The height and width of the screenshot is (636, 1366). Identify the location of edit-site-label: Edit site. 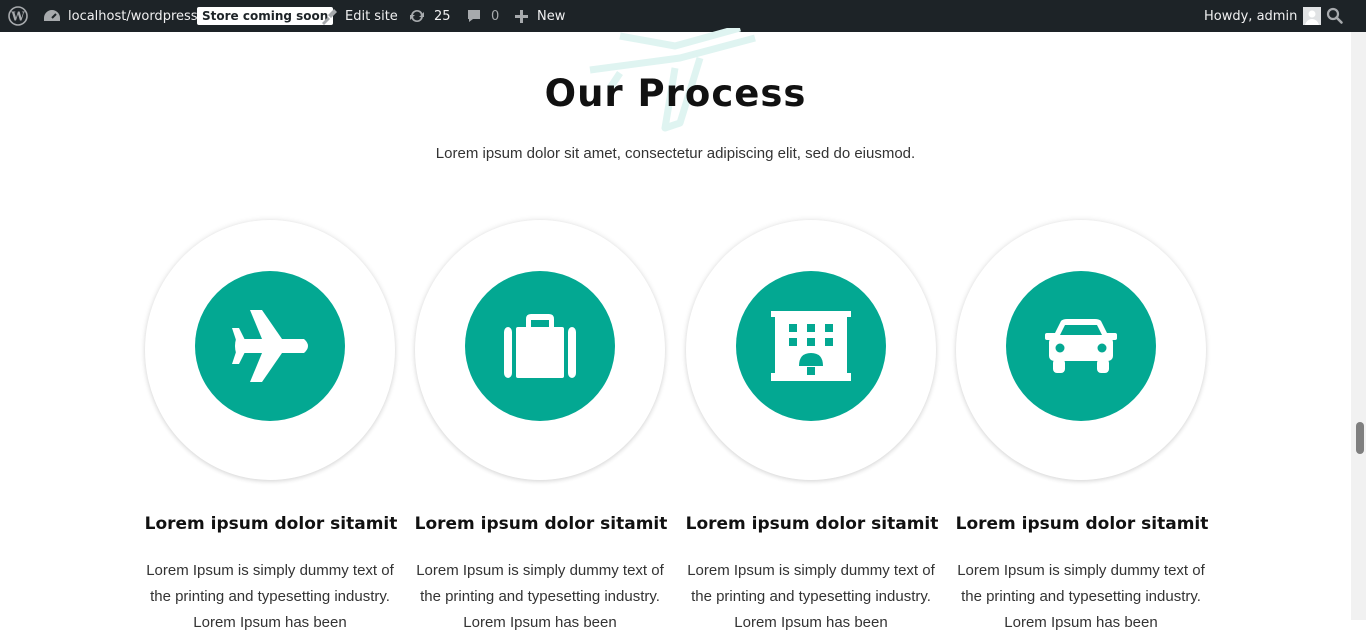
(371, 16).